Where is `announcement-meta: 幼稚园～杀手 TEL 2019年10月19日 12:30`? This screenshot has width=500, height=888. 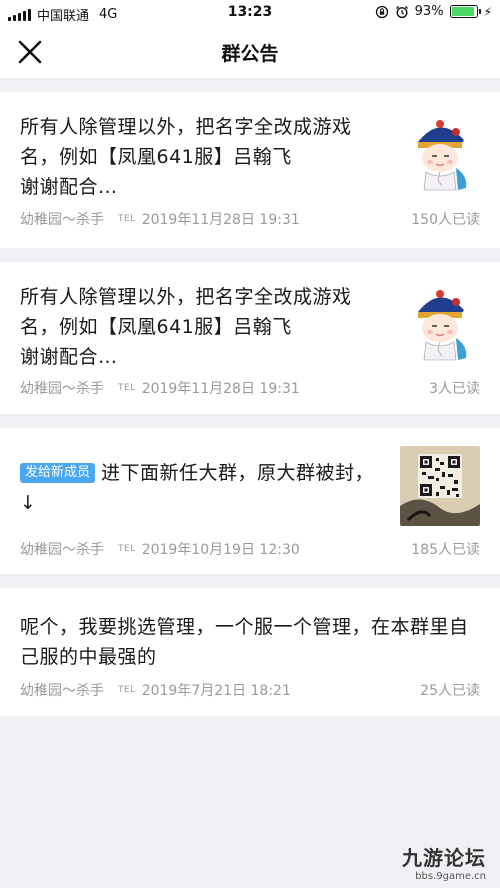
announcement-meta: 幼稚园～杀手 TEL 2019年10月19日 12:30 is located at coordinates (160, 549).